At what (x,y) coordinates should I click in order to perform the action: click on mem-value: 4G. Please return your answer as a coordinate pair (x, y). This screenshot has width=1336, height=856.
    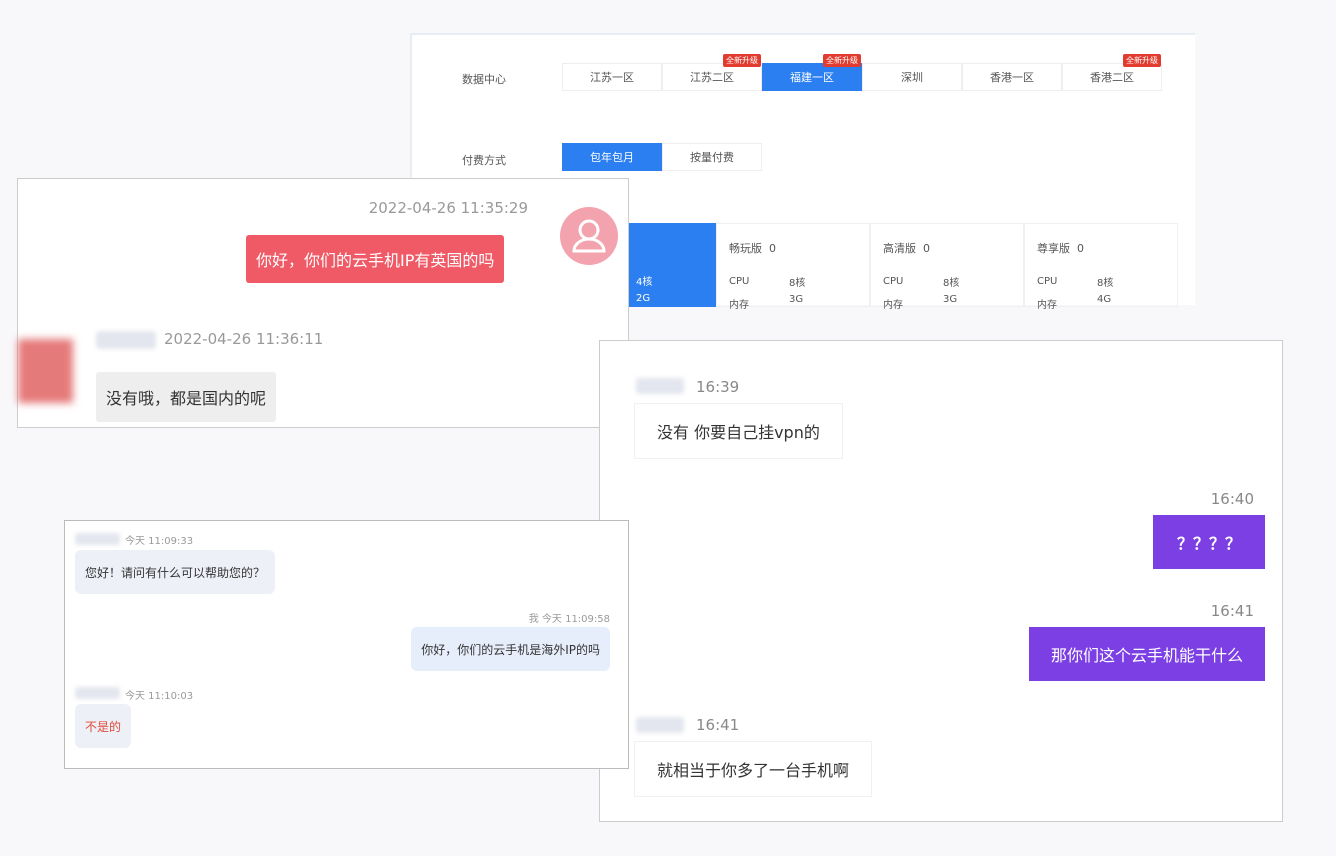
    Looking at the image, I should click on (1104, 299).